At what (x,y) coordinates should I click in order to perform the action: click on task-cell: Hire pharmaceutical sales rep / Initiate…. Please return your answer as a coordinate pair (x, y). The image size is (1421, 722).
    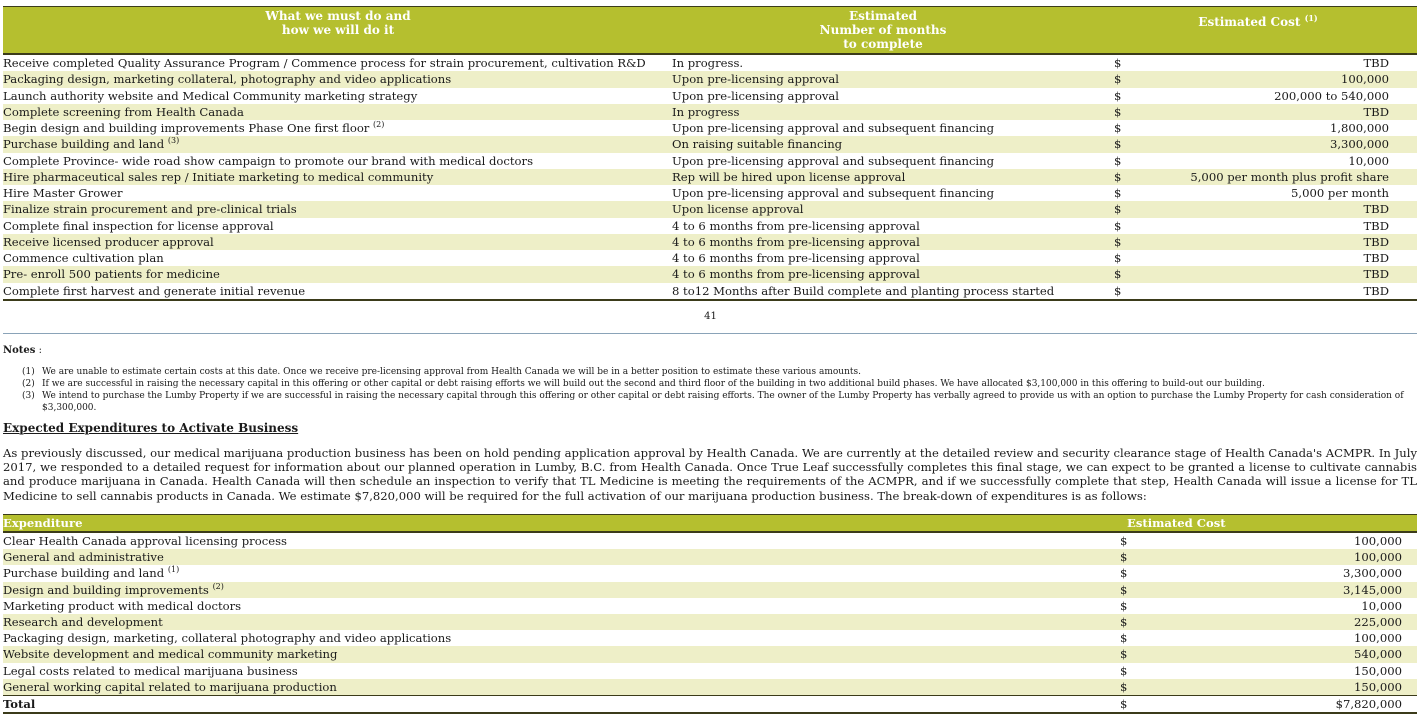
    Looking at the image, I should click on (218, 177).